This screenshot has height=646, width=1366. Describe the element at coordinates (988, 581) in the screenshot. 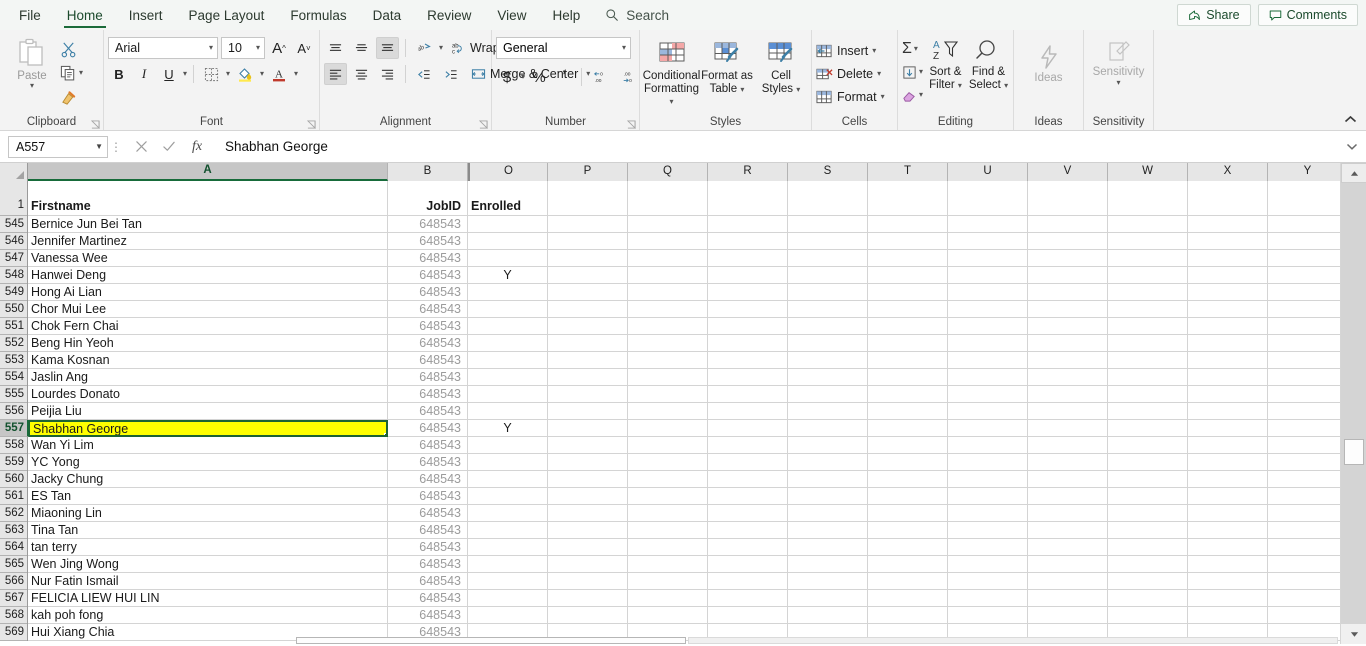

I see `cell-U566` at that location.